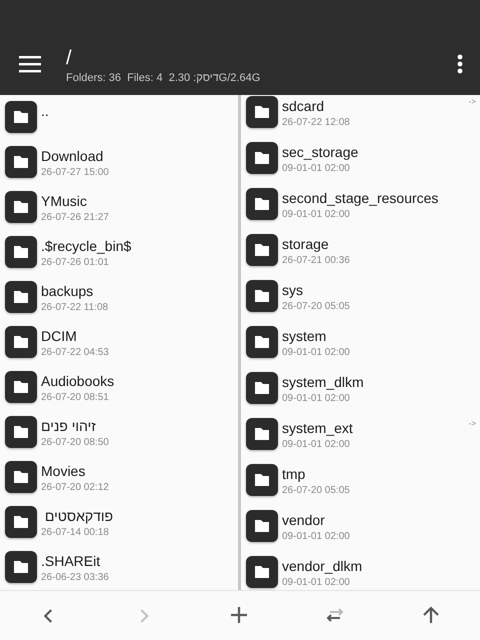  Describe the element at coordinates (75, 533) in the screenshot. I see `modified-date: 26-07-14 00:18` at that location.